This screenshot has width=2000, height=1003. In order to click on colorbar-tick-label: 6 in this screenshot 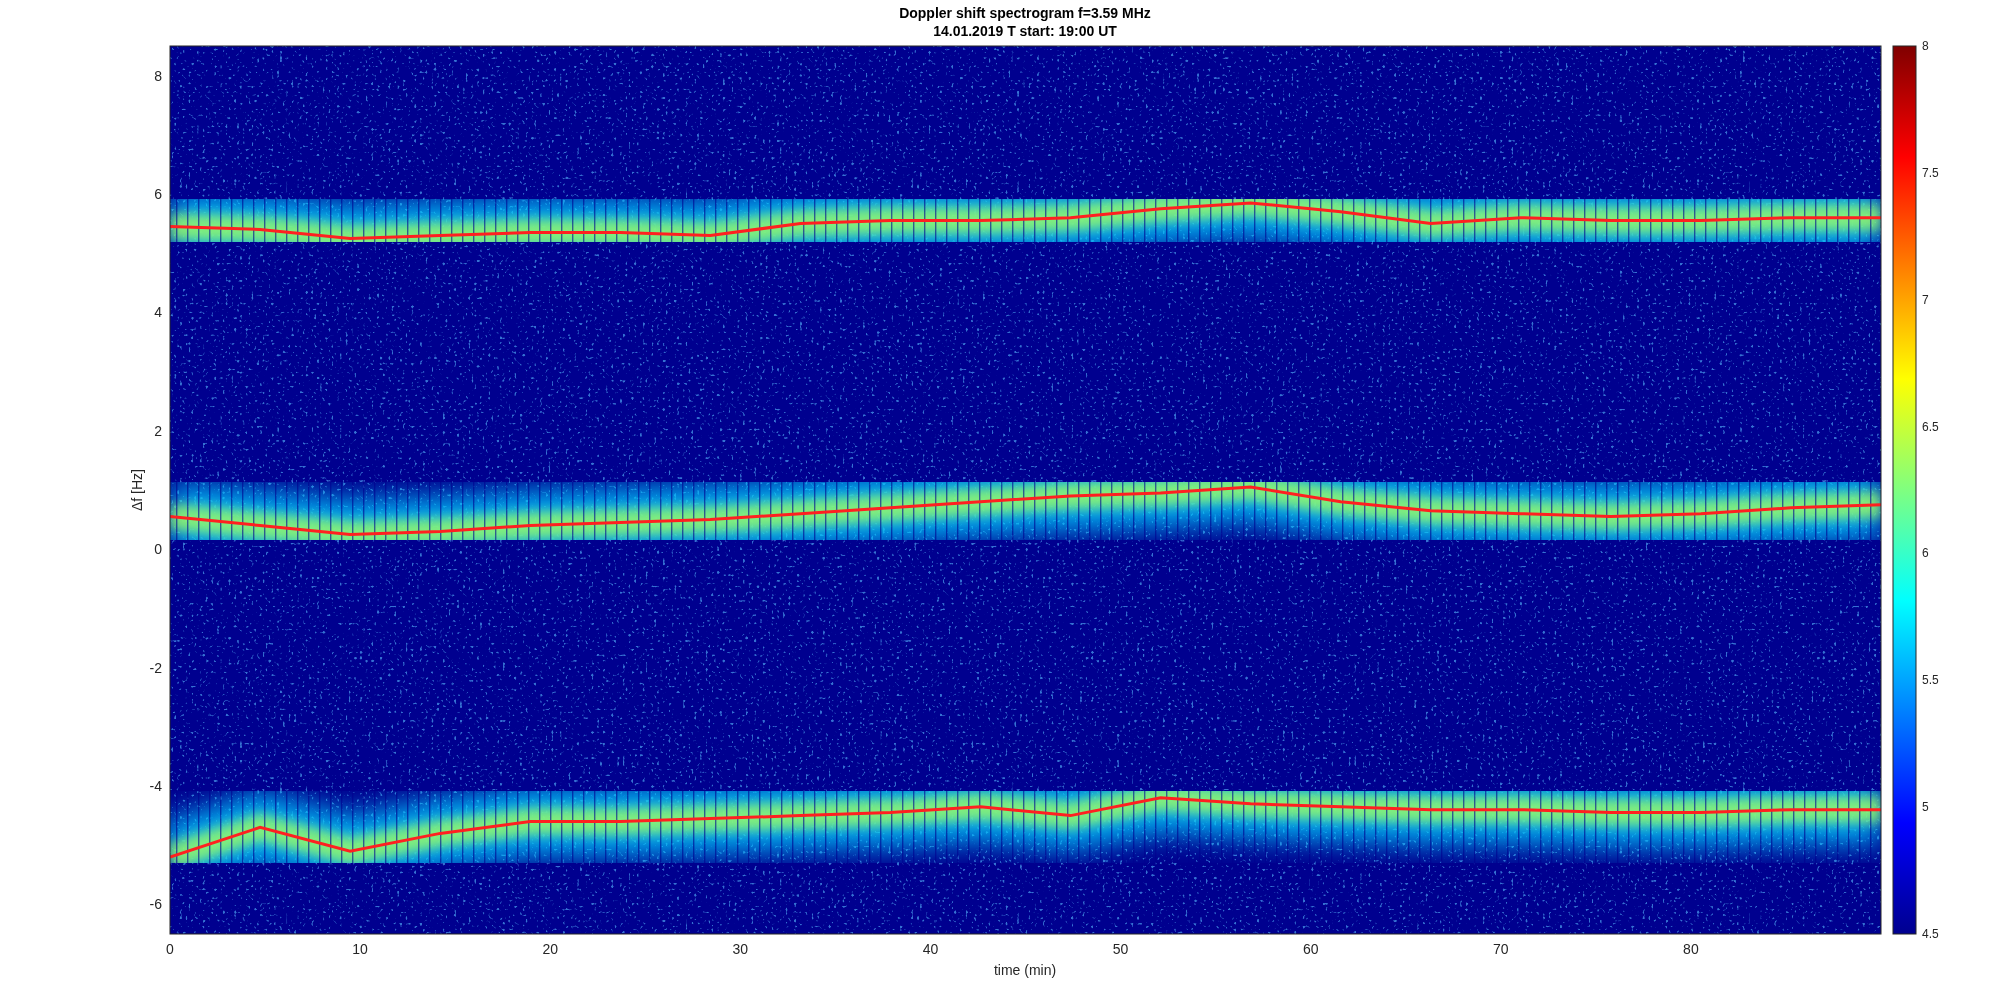, I will do `click(1925, 553)`.